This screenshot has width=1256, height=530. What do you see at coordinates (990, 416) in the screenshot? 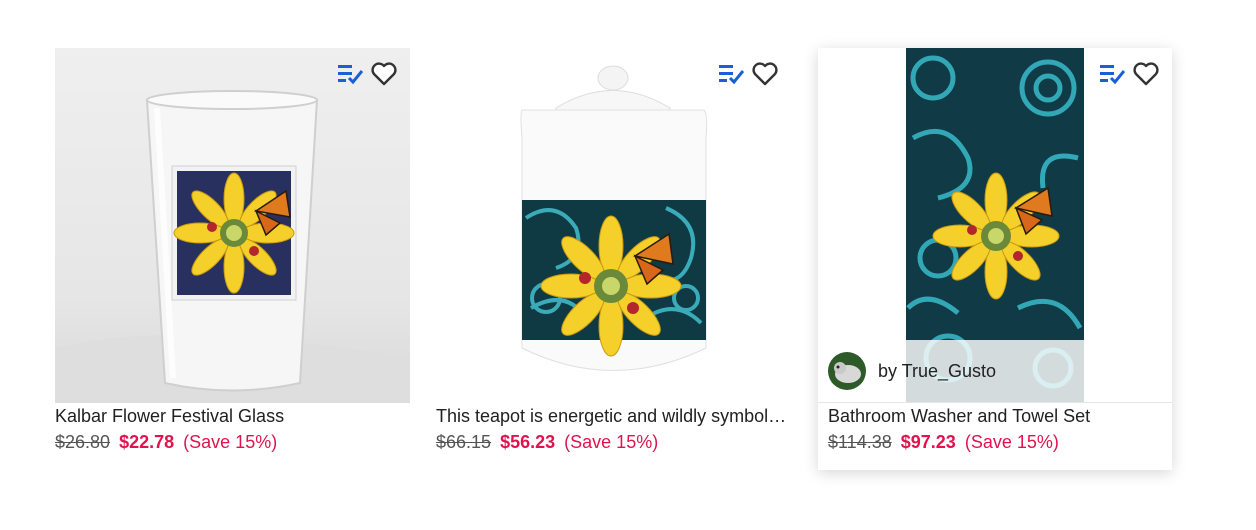
I see `product-title: Bathroom Washer and Towel Set` at bounding box center [990, 416].